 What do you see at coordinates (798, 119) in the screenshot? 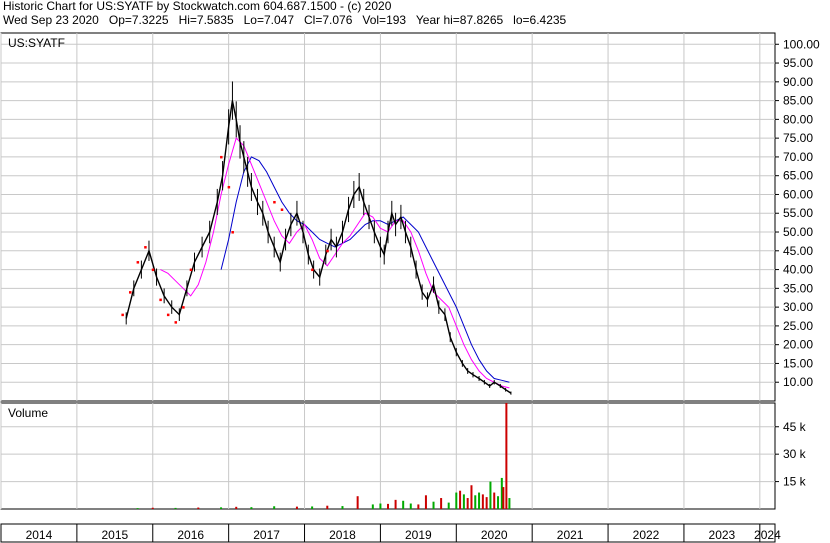
I see `price-tick-label: 80.00` at bounding box center [798, 119].